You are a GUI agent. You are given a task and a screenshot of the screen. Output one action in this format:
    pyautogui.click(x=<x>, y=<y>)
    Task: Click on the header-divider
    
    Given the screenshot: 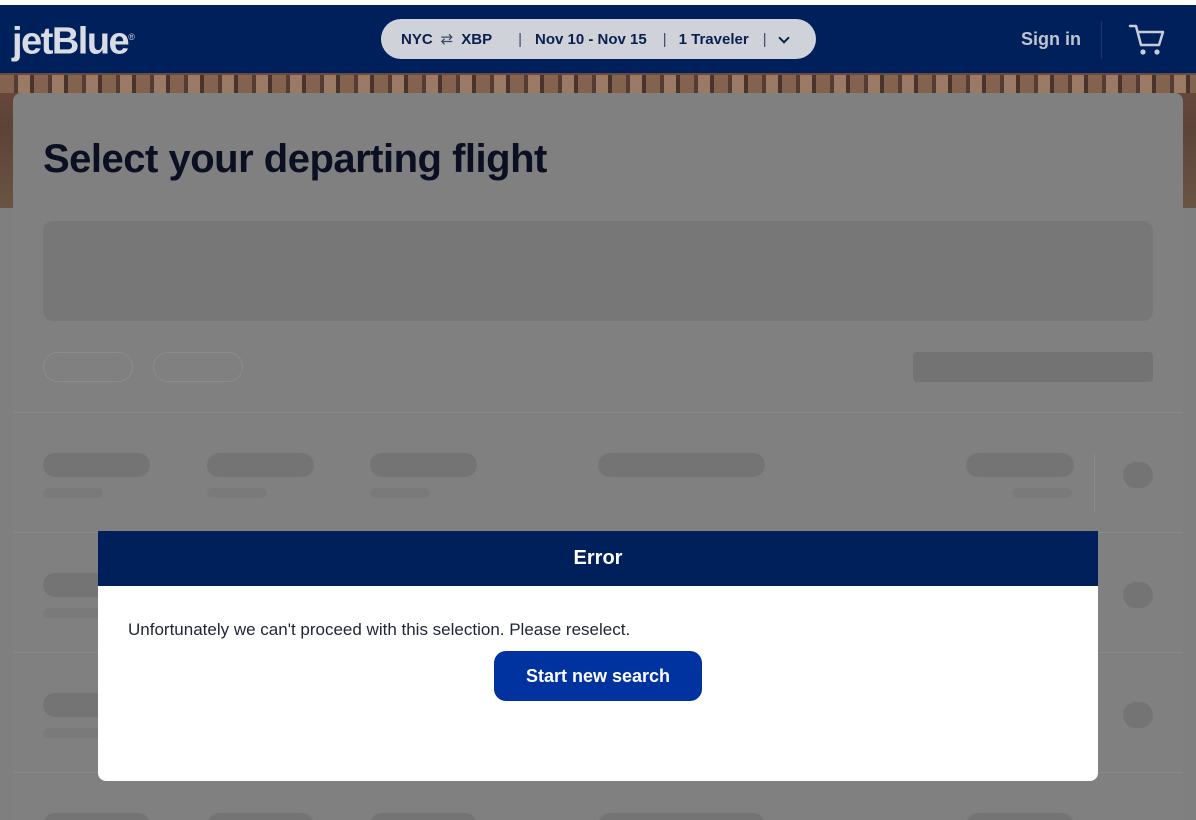 What is the action you would take?
    pyautogui.click(x=1101, y=40)
    